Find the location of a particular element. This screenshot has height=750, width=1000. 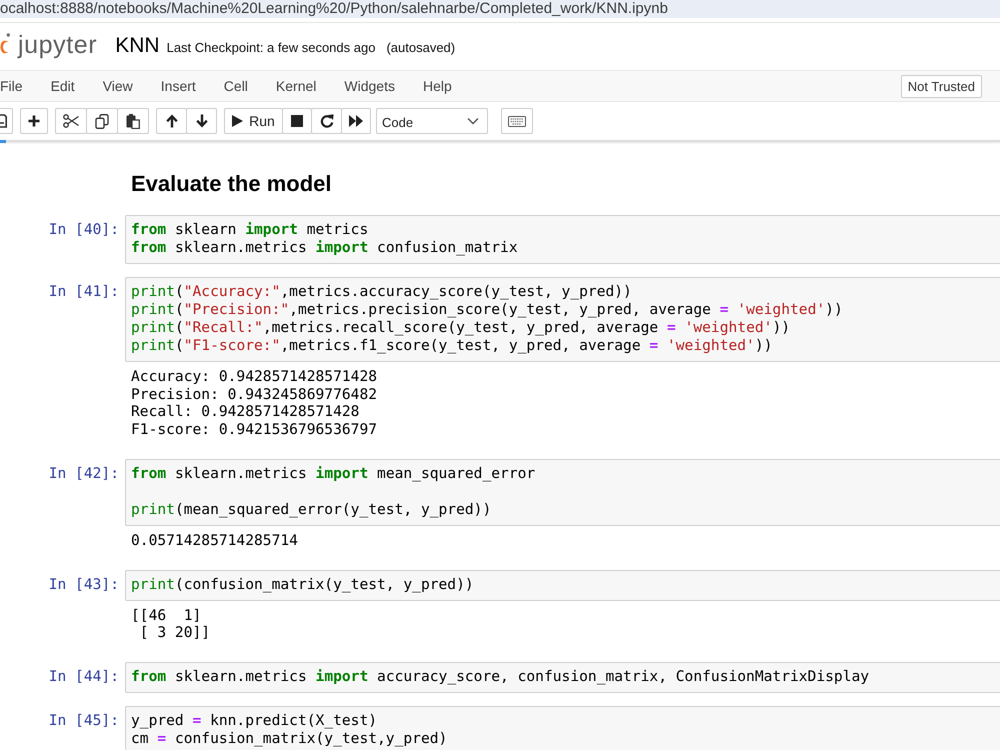

arrow-up-icon is located at coordinates (172, 121).